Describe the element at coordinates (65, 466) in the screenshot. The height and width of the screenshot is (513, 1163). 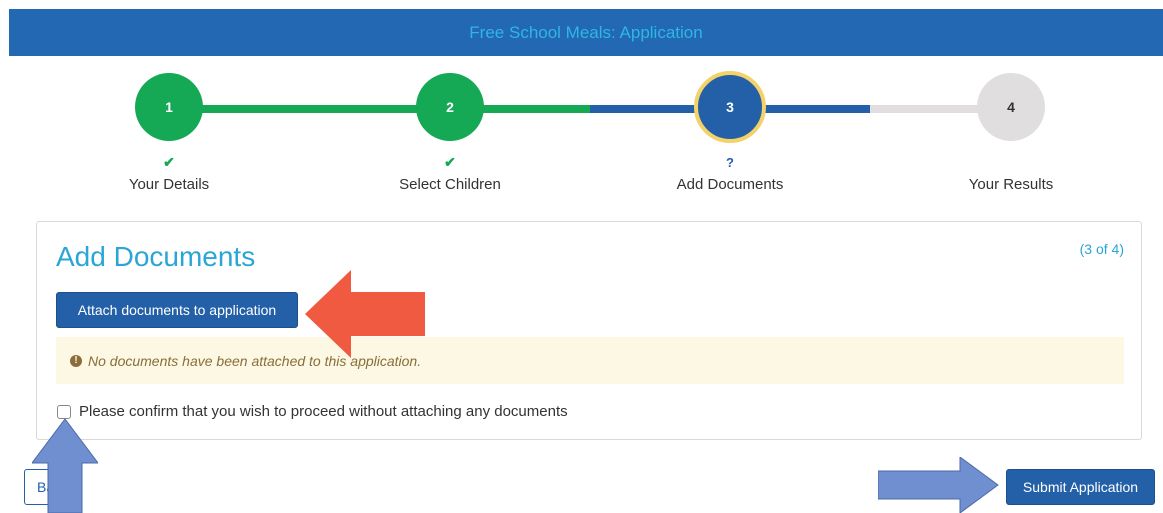
I see `blue-up-arrow-annotation` at that location.